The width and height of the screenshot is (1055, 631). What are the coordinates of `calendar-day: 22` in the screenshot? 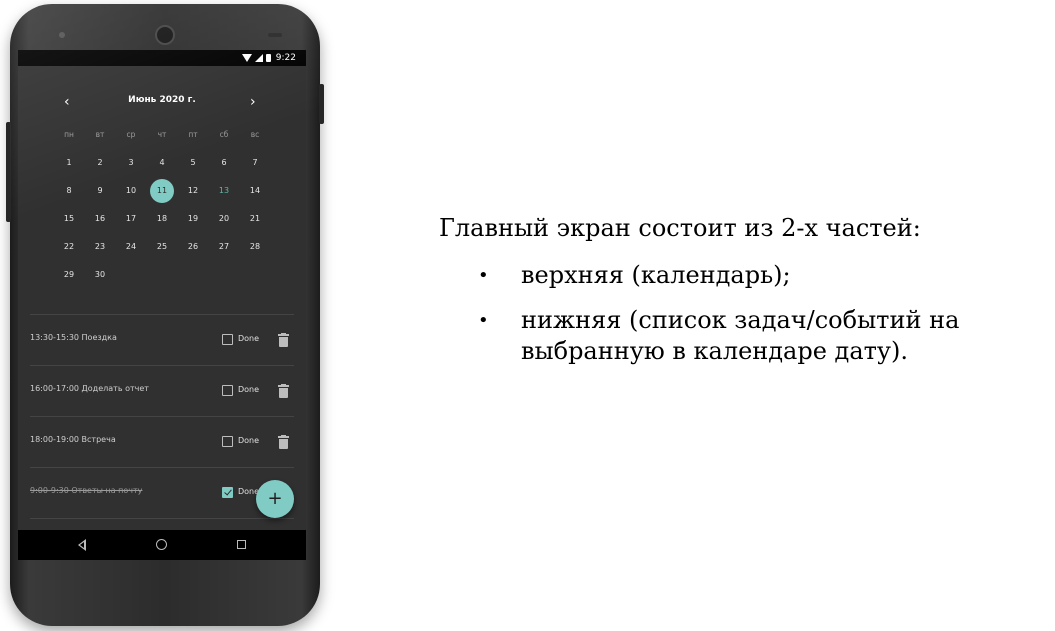 It's located at (69, 247).